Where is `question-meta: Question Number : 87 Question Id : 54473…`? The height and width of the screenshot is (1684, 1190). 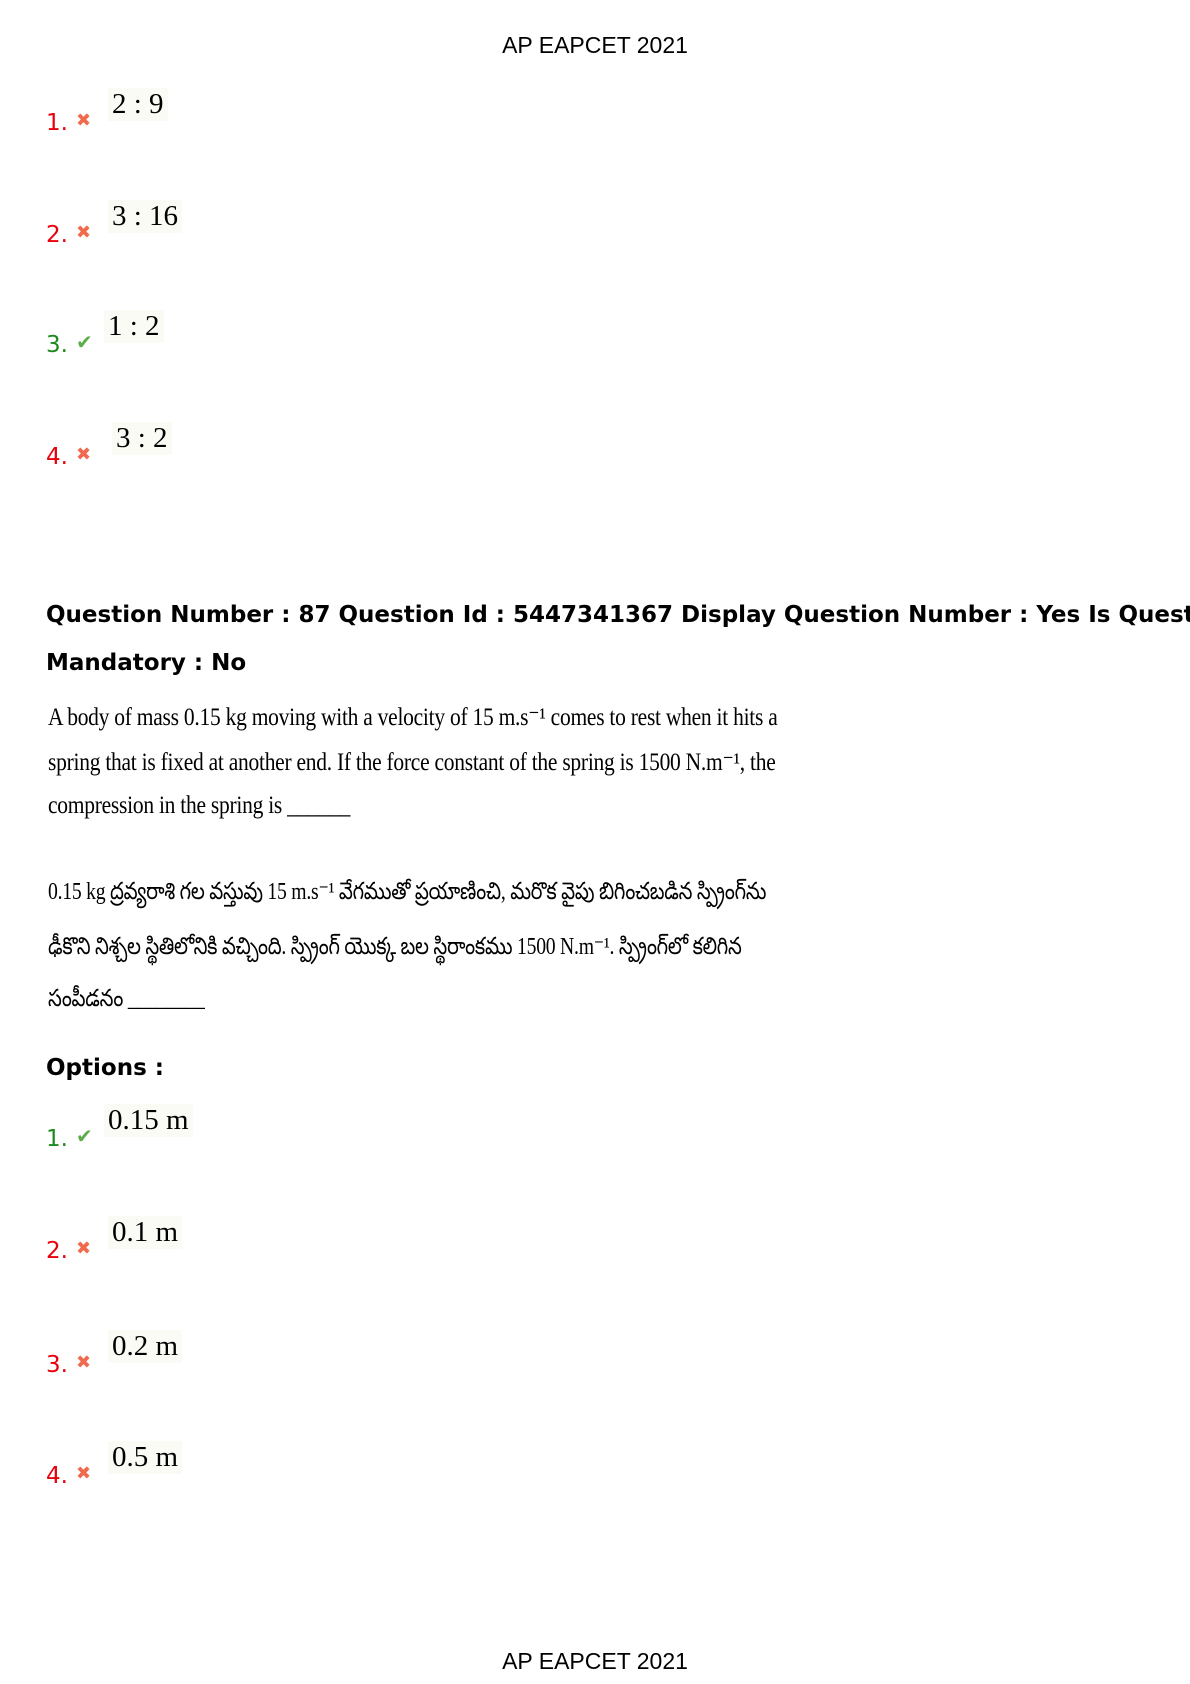 question-meta: Question Number : 87 Question Id : 54473… is located at coordinates (618, 615).